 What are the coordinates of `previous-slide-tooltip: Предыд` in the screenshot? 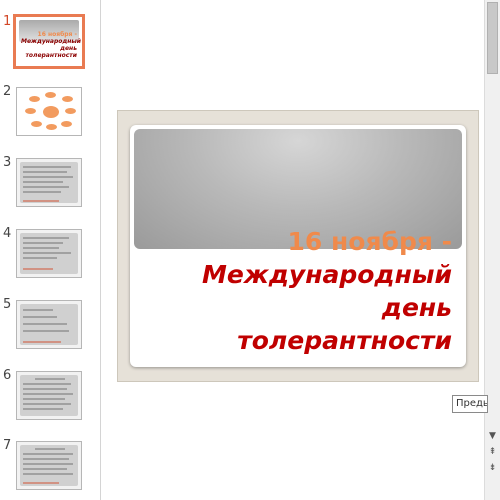 It's located at (470, 404).